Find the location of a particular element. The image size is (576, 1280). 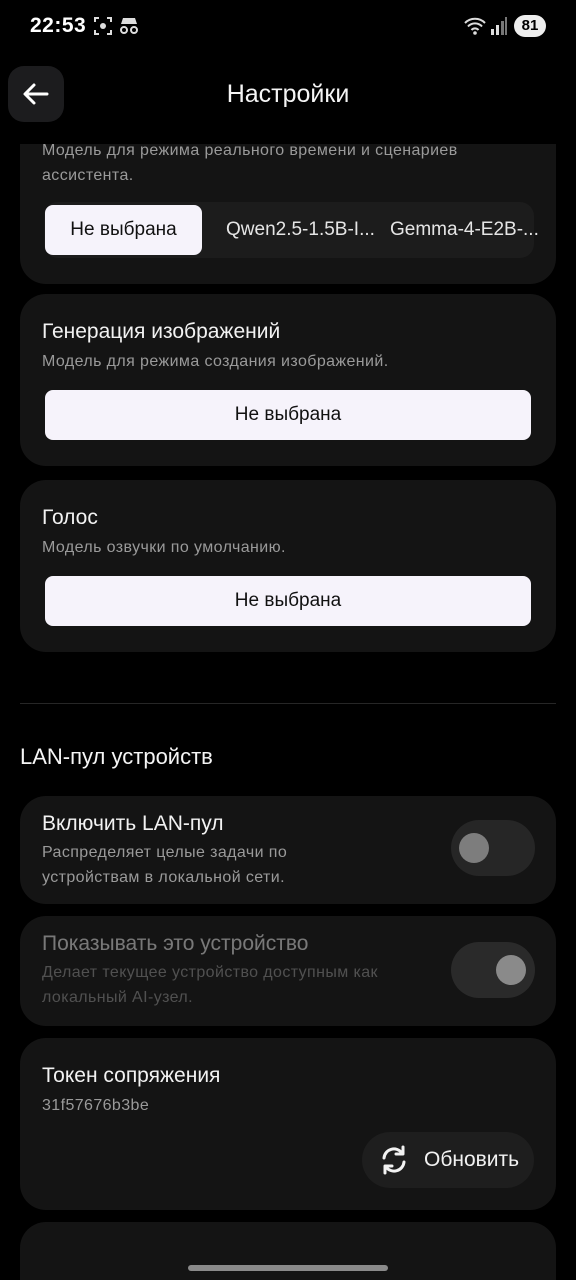

show-device-toggle is located at coordinates (493, 970).